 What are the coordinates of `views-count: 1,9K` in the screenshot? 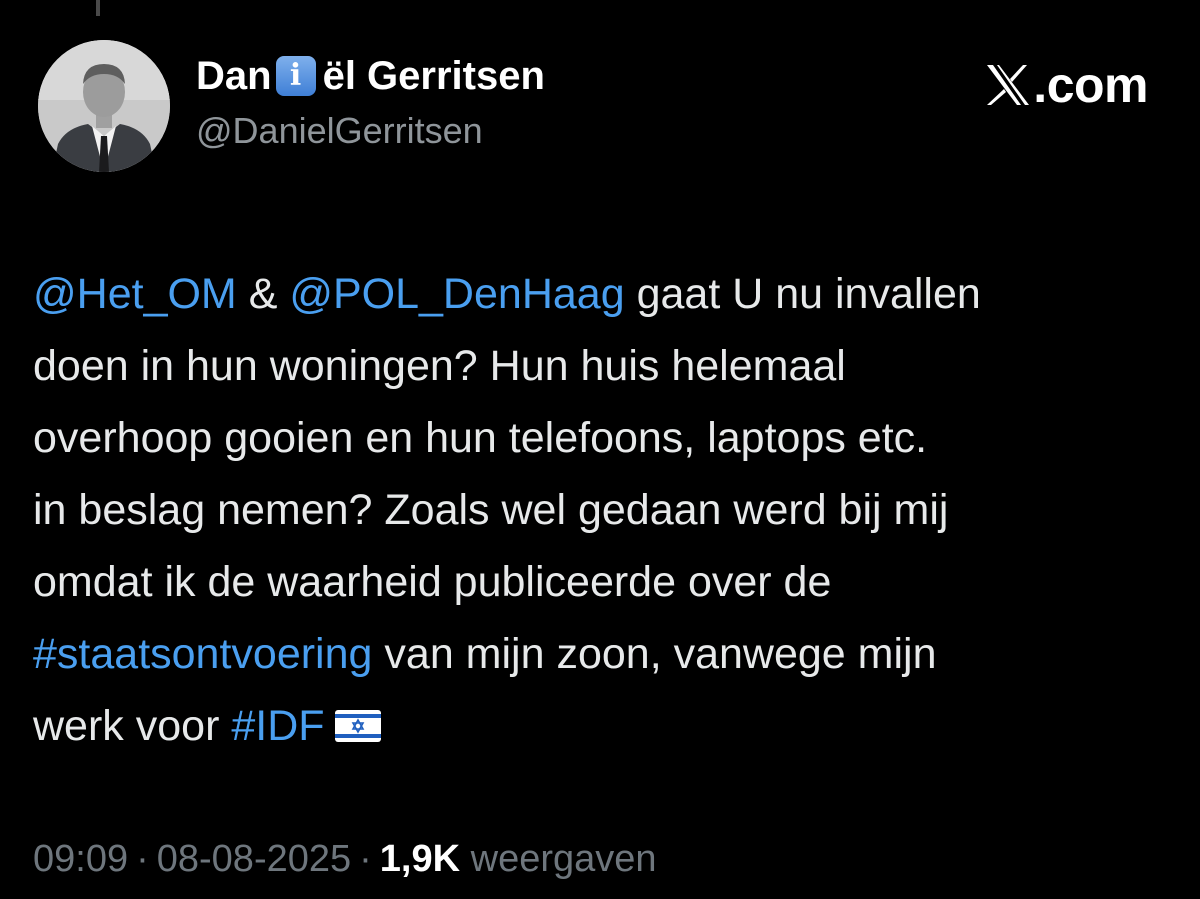 It's located at (420, 859).